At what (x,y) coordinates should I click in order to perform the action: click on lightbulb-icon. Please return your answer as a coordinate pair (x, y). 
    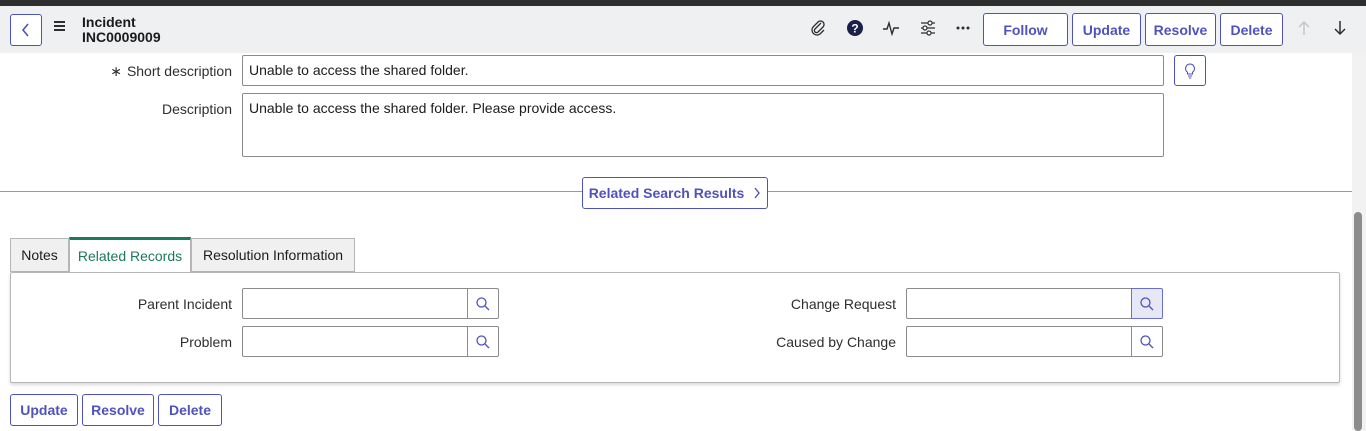
    Looking at the image, I should click on (1190, 70).